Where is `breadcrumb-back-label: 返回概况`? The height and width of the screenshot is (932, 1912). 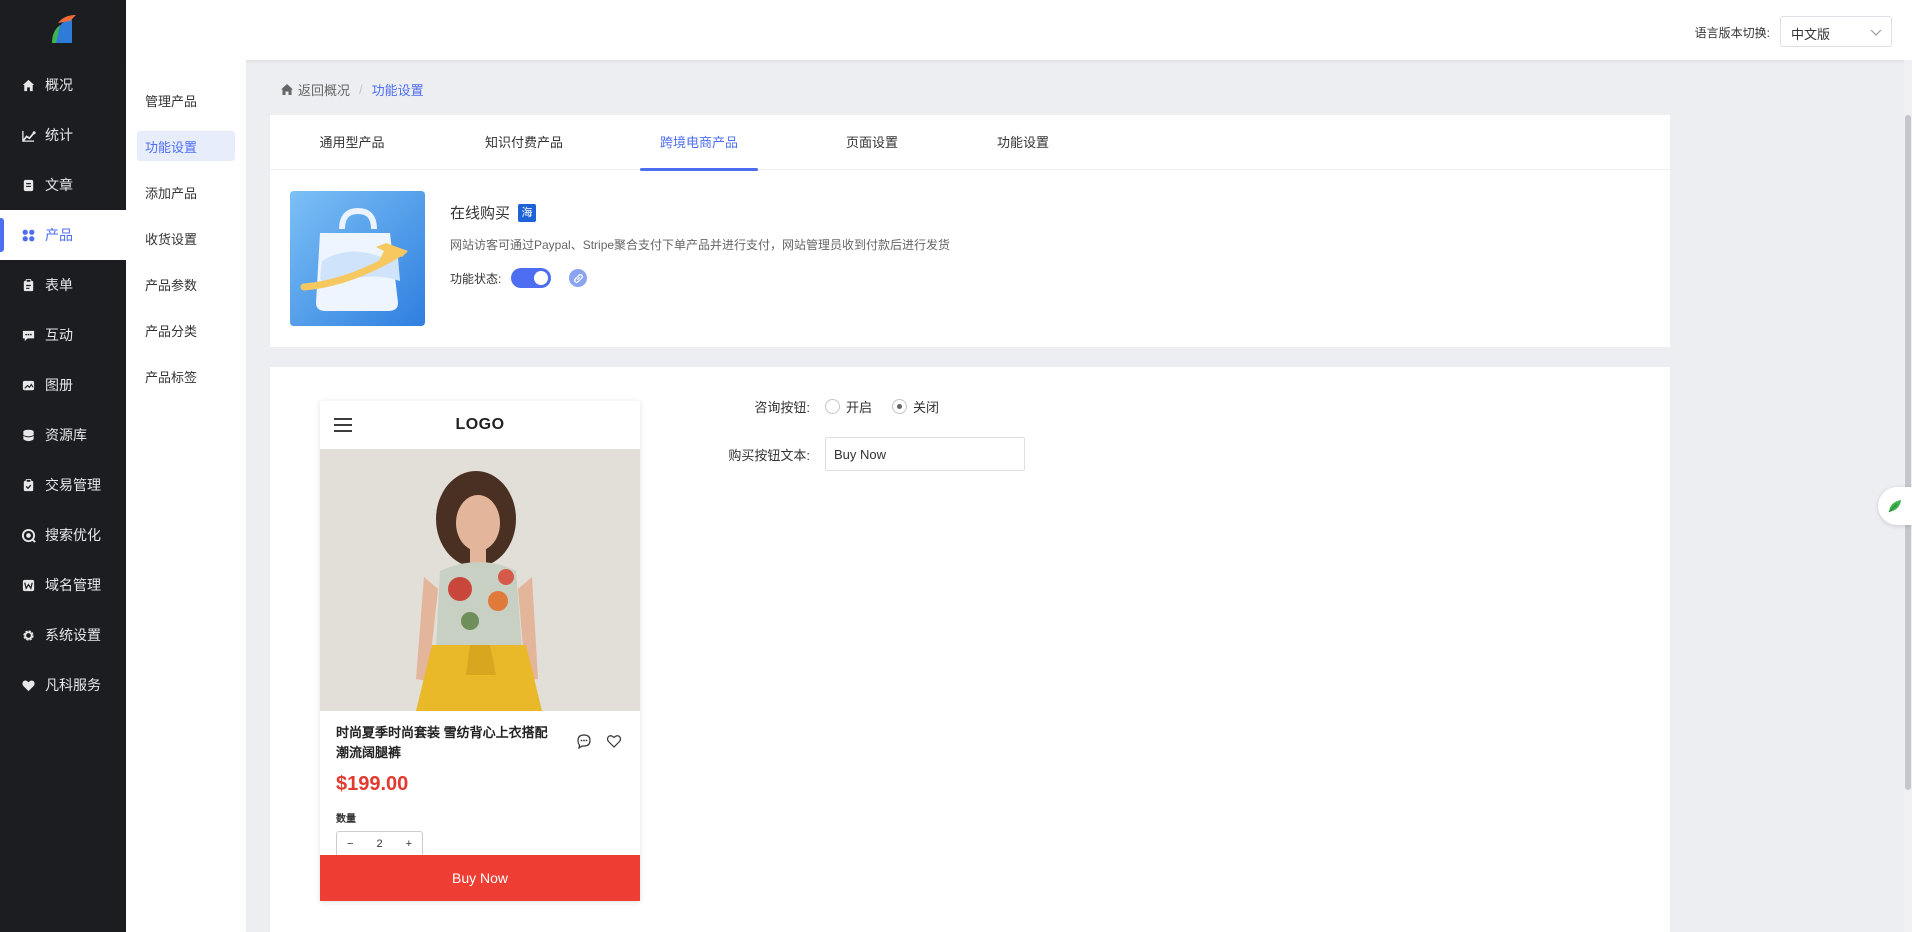
breadcrumb-back-label: 返回概况 is located at coordinates (324, 90).